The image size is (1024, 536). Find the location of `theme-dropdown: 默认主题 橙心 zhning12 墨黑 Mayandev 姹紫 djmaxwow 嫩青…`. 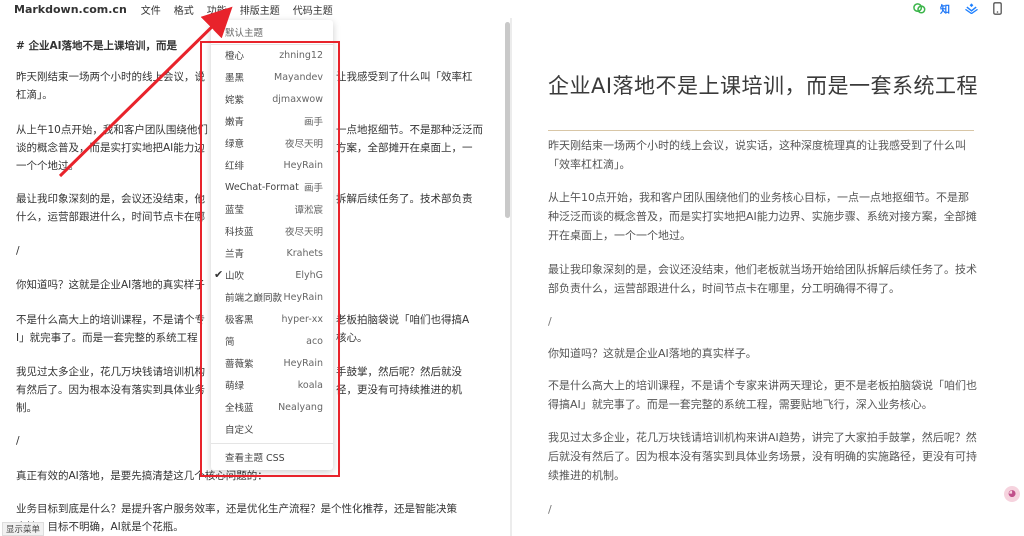

theme-dropdown: 默认主题 橙心 zhning12 墨黑 Mayandev 姹紫 djmaxwow 嫩青… is located at coordinates (272, 245).